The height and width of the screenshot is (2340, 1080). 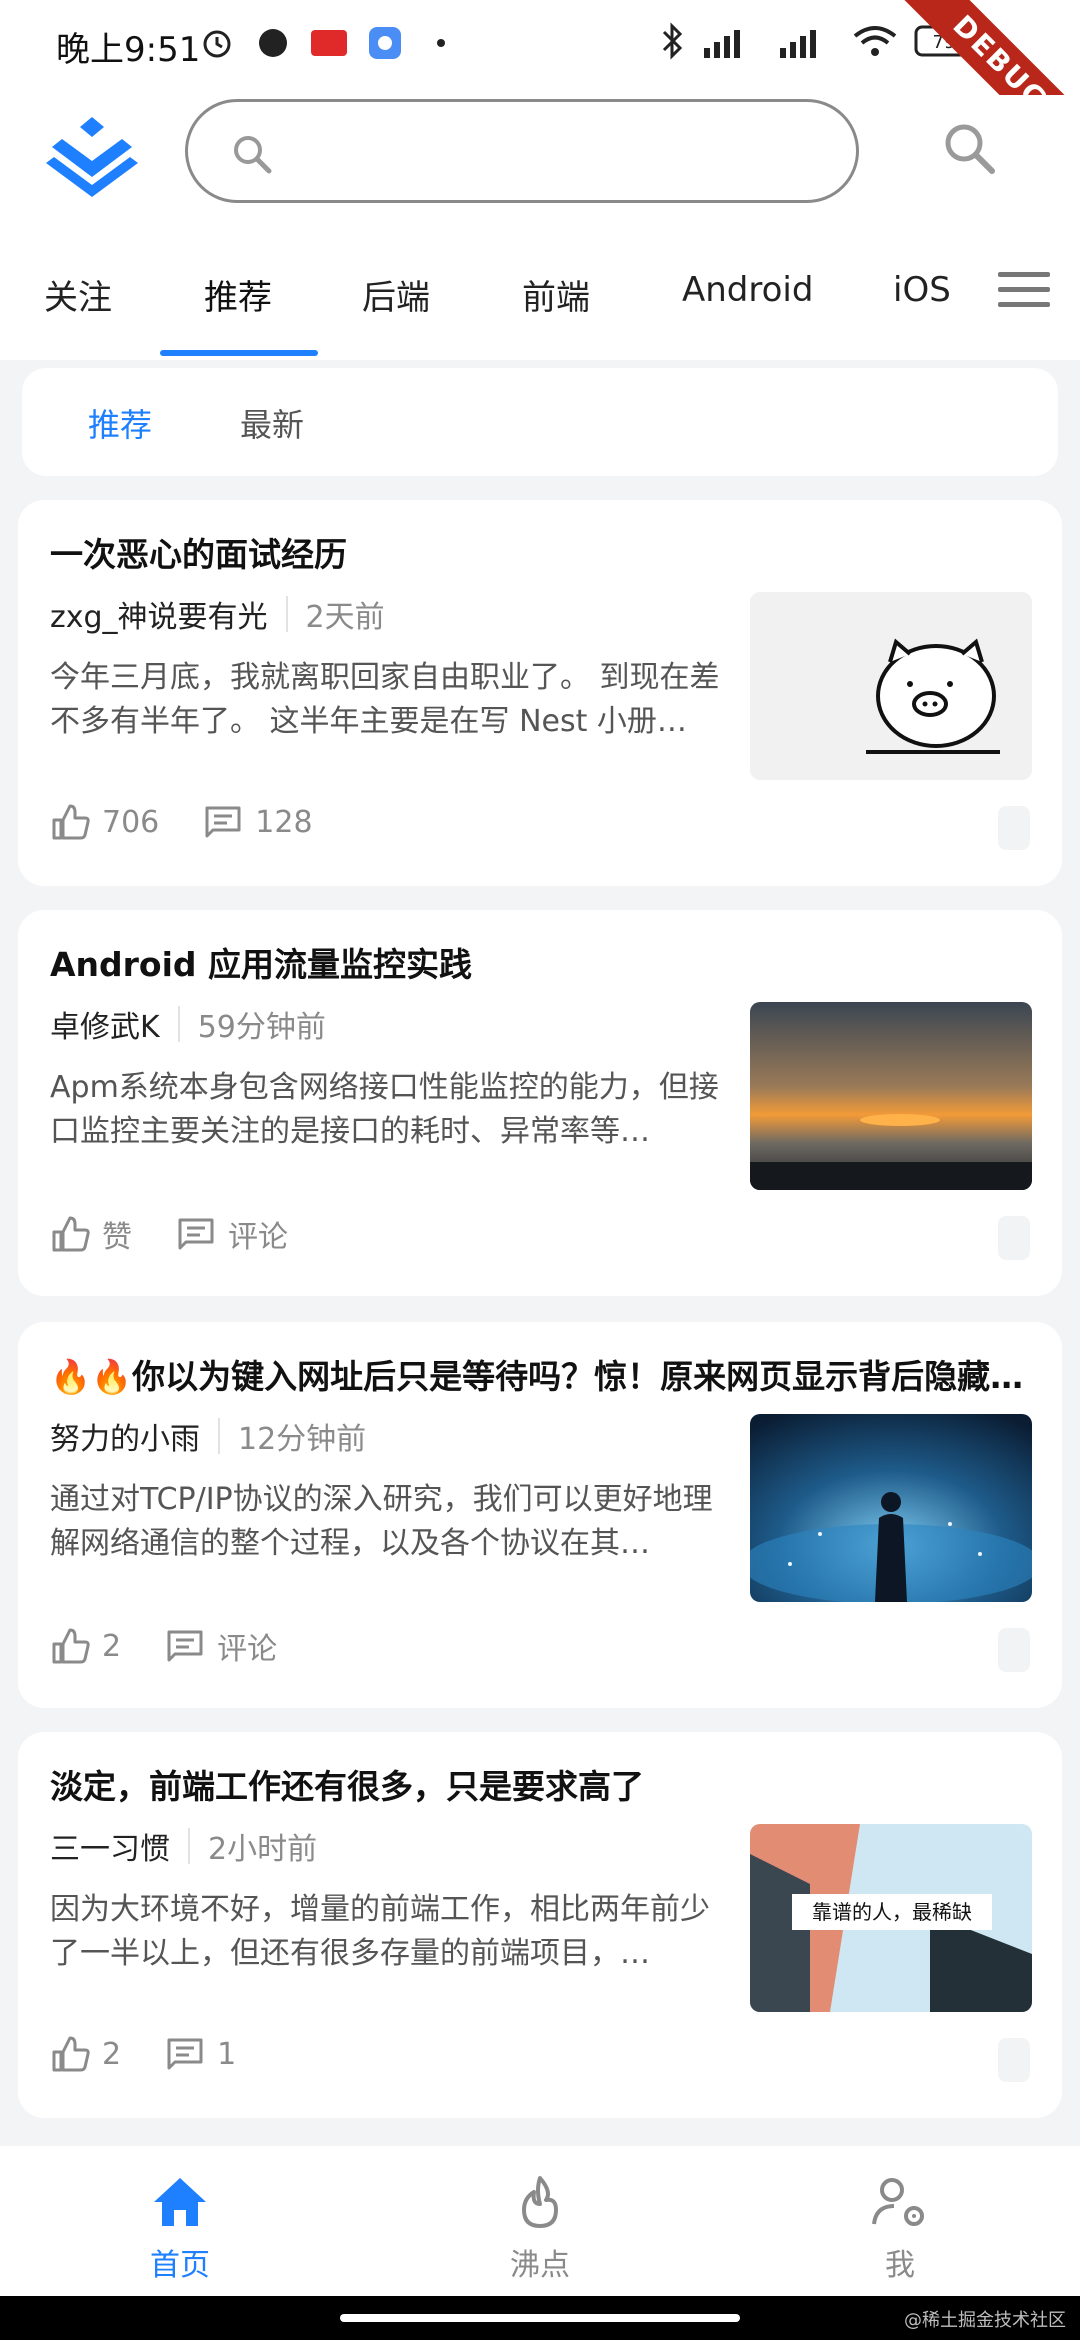 What do you see at coordinates (117, 1237) in the screenshot?
I see `like-count: 赞` at bounding box center [117, 1237].